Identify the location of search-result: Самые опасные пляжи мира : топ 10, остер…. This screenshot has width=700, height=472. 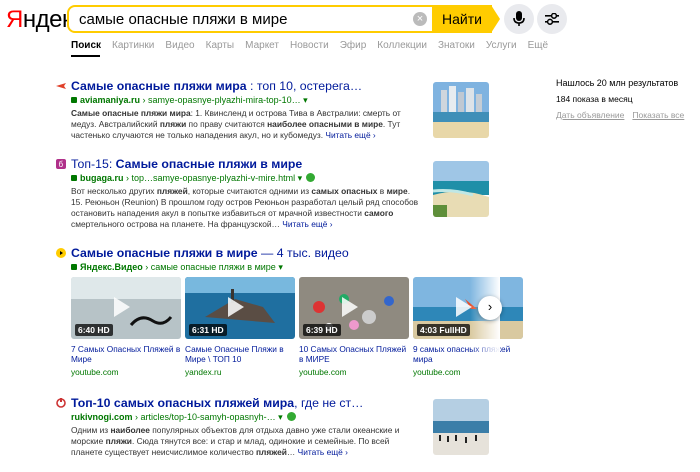
(238, 110).